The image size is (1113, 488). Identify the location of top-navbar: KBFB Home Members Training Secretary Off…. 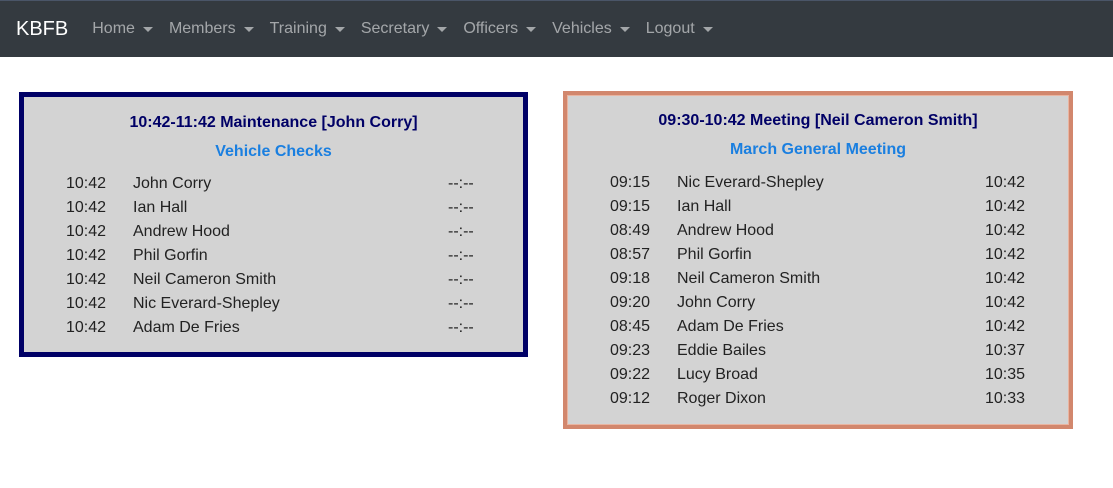
(556, 28).